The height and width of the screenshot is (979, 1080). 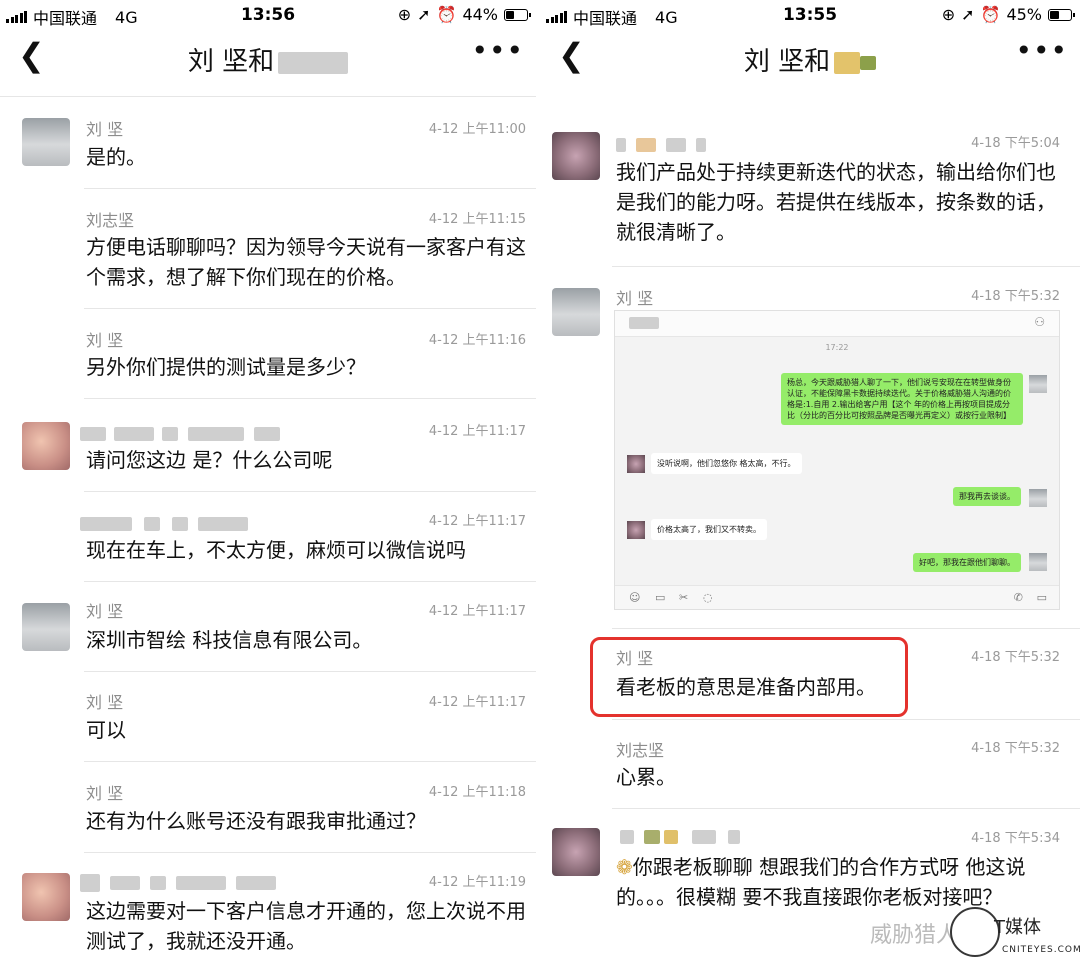 I want to click on video-icon: ▭, so click(x=1041, y=597).